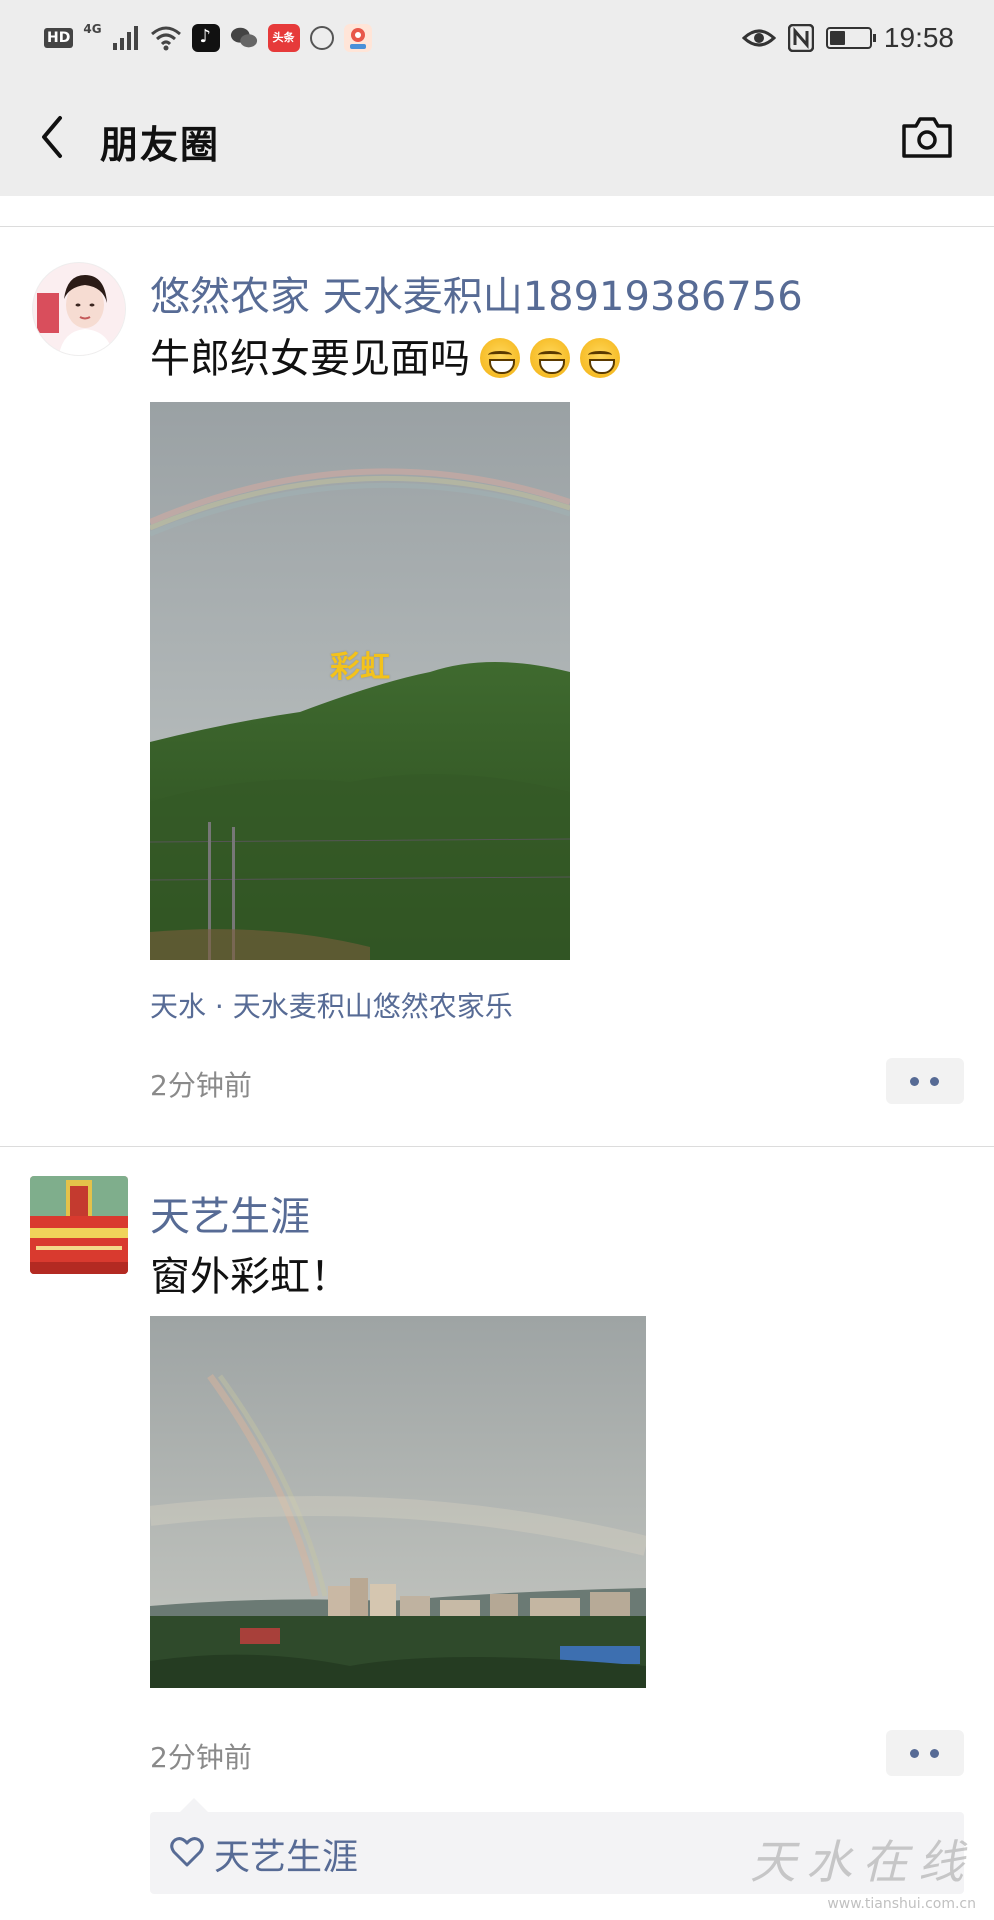  What do you see at coordinates (331, 1005) in the screenshot?
I see `post-location: 天水 · 天水麦积山悠然农家乐` at bounding box center [331, 1005].